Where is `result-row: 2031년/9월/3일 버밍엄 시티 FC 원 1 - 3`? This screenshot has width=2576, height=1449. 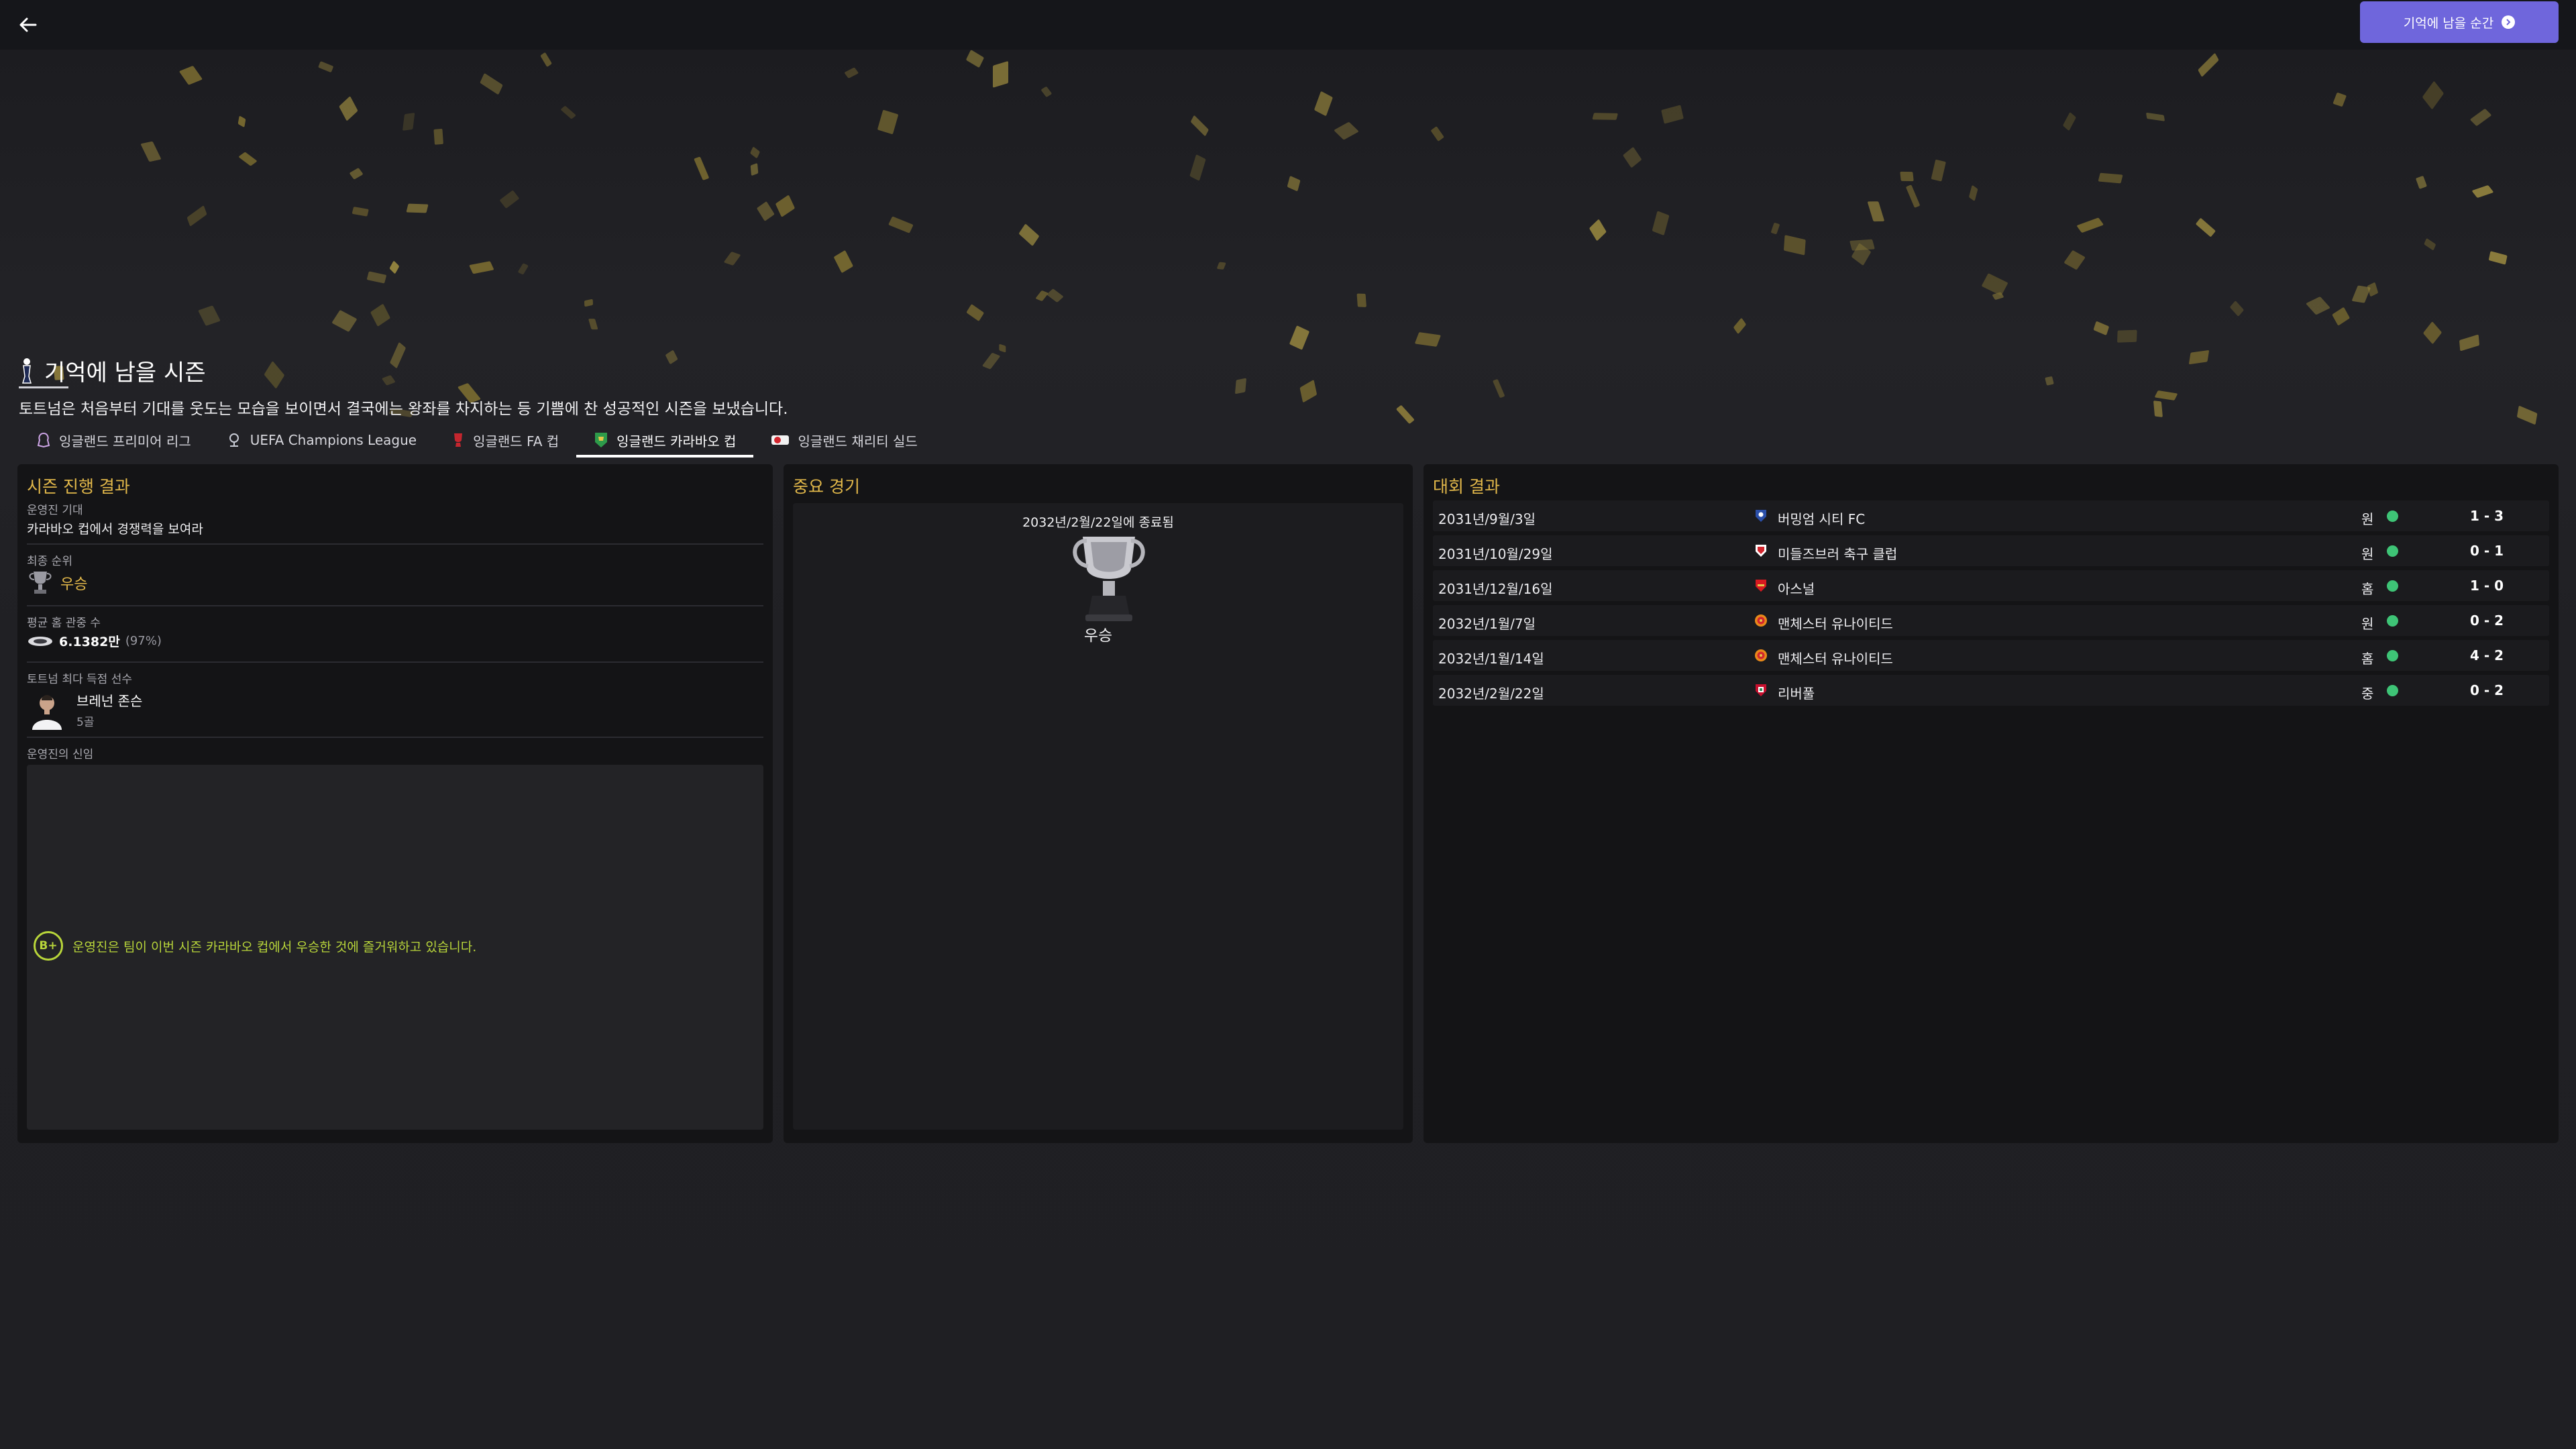
result-row: 2031년/9월/3일 버밍엄 시티 FC 원 1 - 3 is located at coordinates (1991, 515).